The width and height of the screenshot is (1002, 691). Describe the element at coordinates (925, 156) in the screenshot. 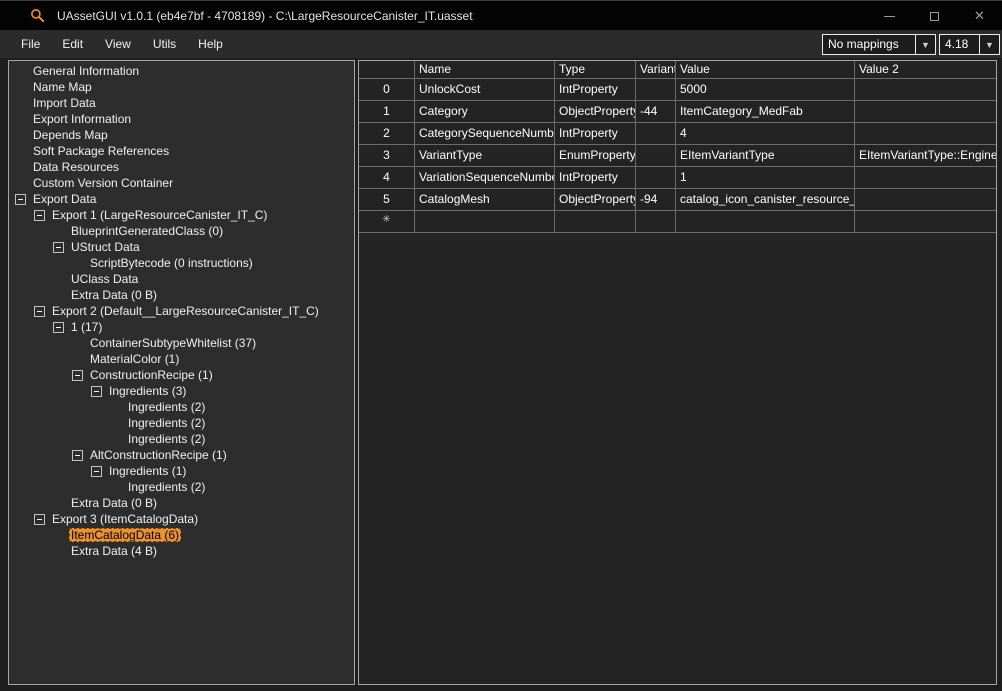

I see `cell-value2: EItemVariantType::Engineer` at that location.